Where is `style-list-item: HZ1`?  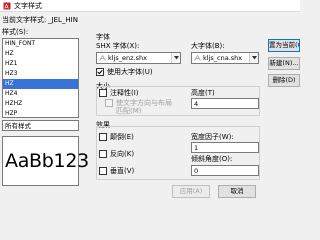
style-list-item: HZ1 is located at coordinates (40, 64).